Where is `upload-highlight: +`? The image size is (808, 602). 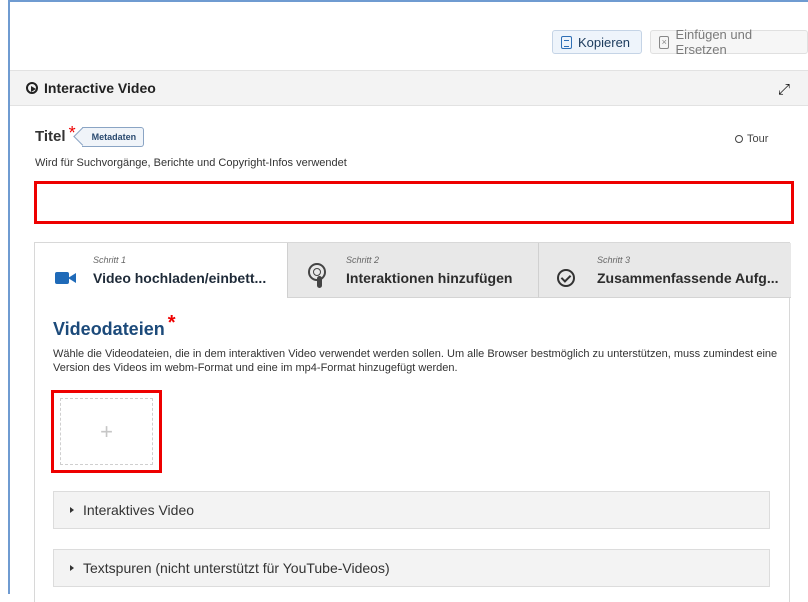
upload-highlight: + is located at coordinates (106, 431).